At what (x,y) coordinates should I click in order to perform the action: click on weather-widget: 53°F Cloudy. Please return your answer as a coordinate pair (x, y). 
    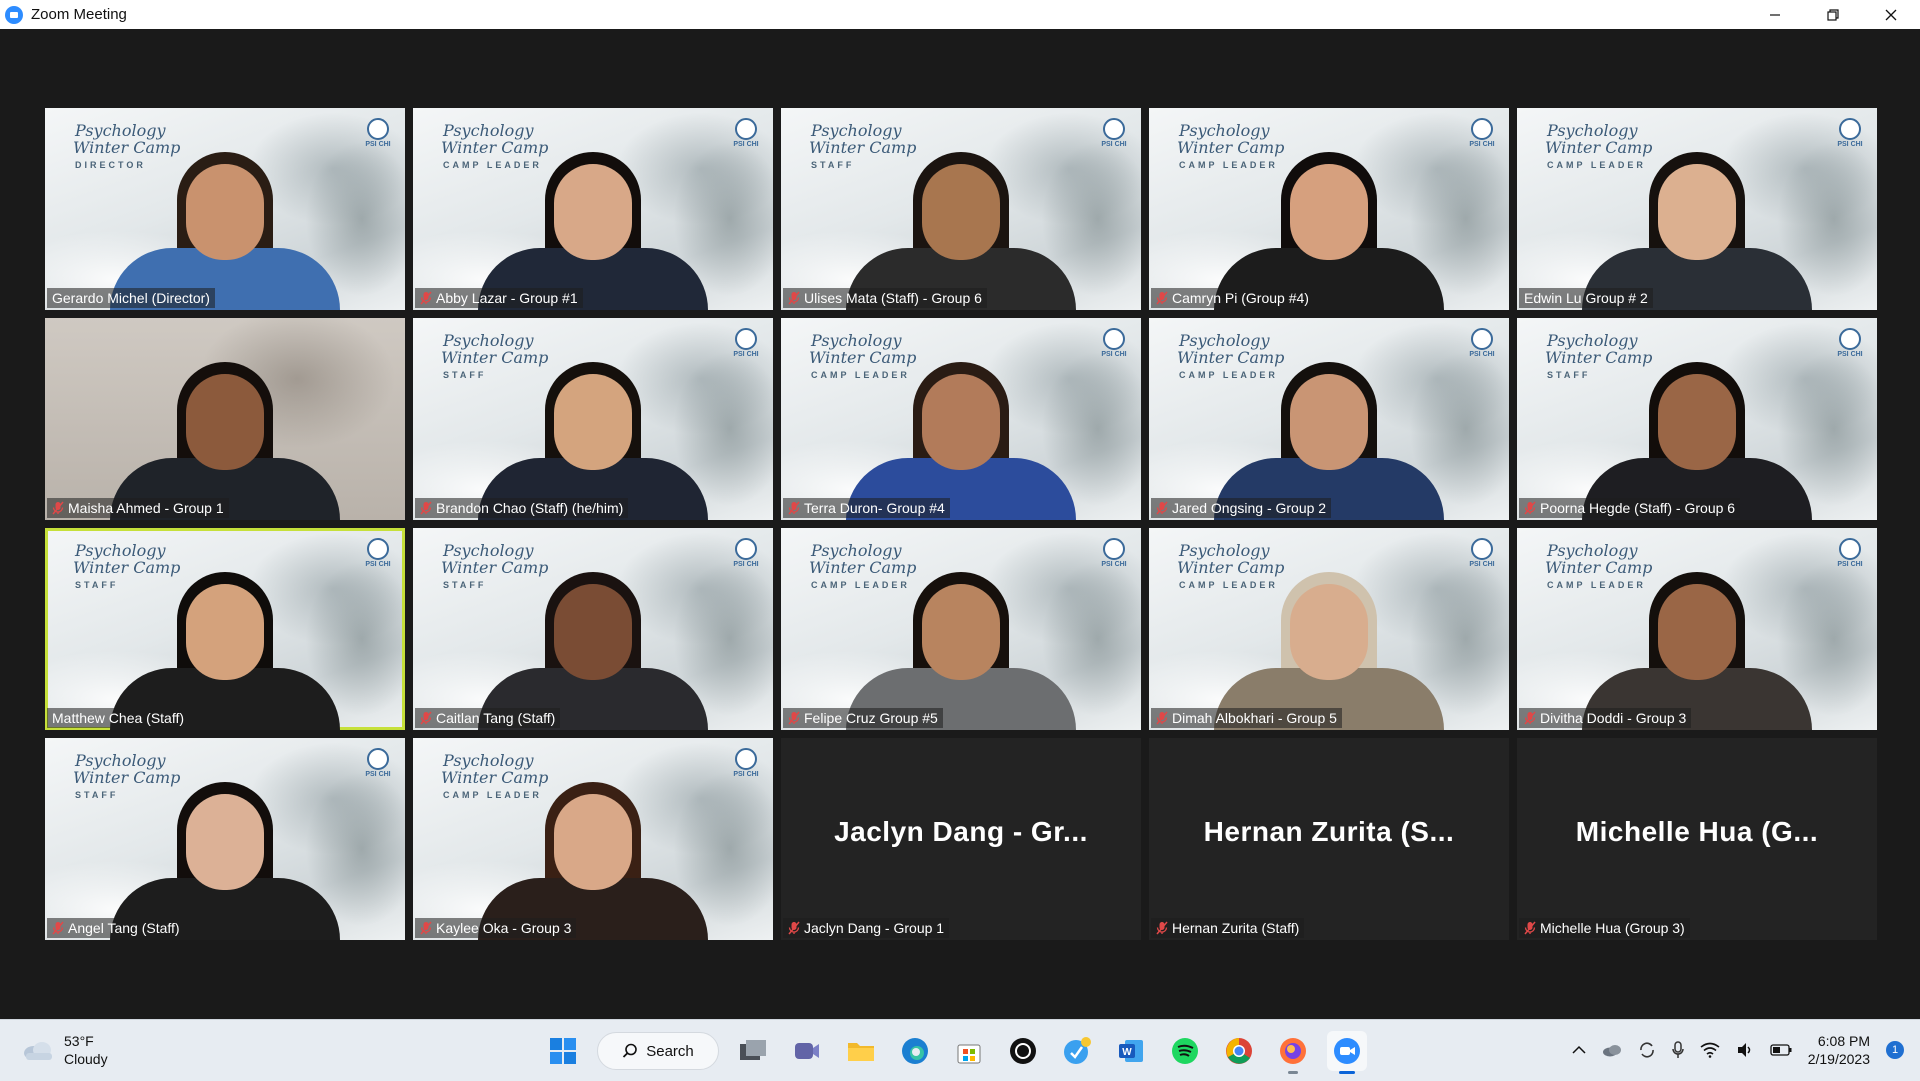
    Looking at the image, I should click on (65, 1050).